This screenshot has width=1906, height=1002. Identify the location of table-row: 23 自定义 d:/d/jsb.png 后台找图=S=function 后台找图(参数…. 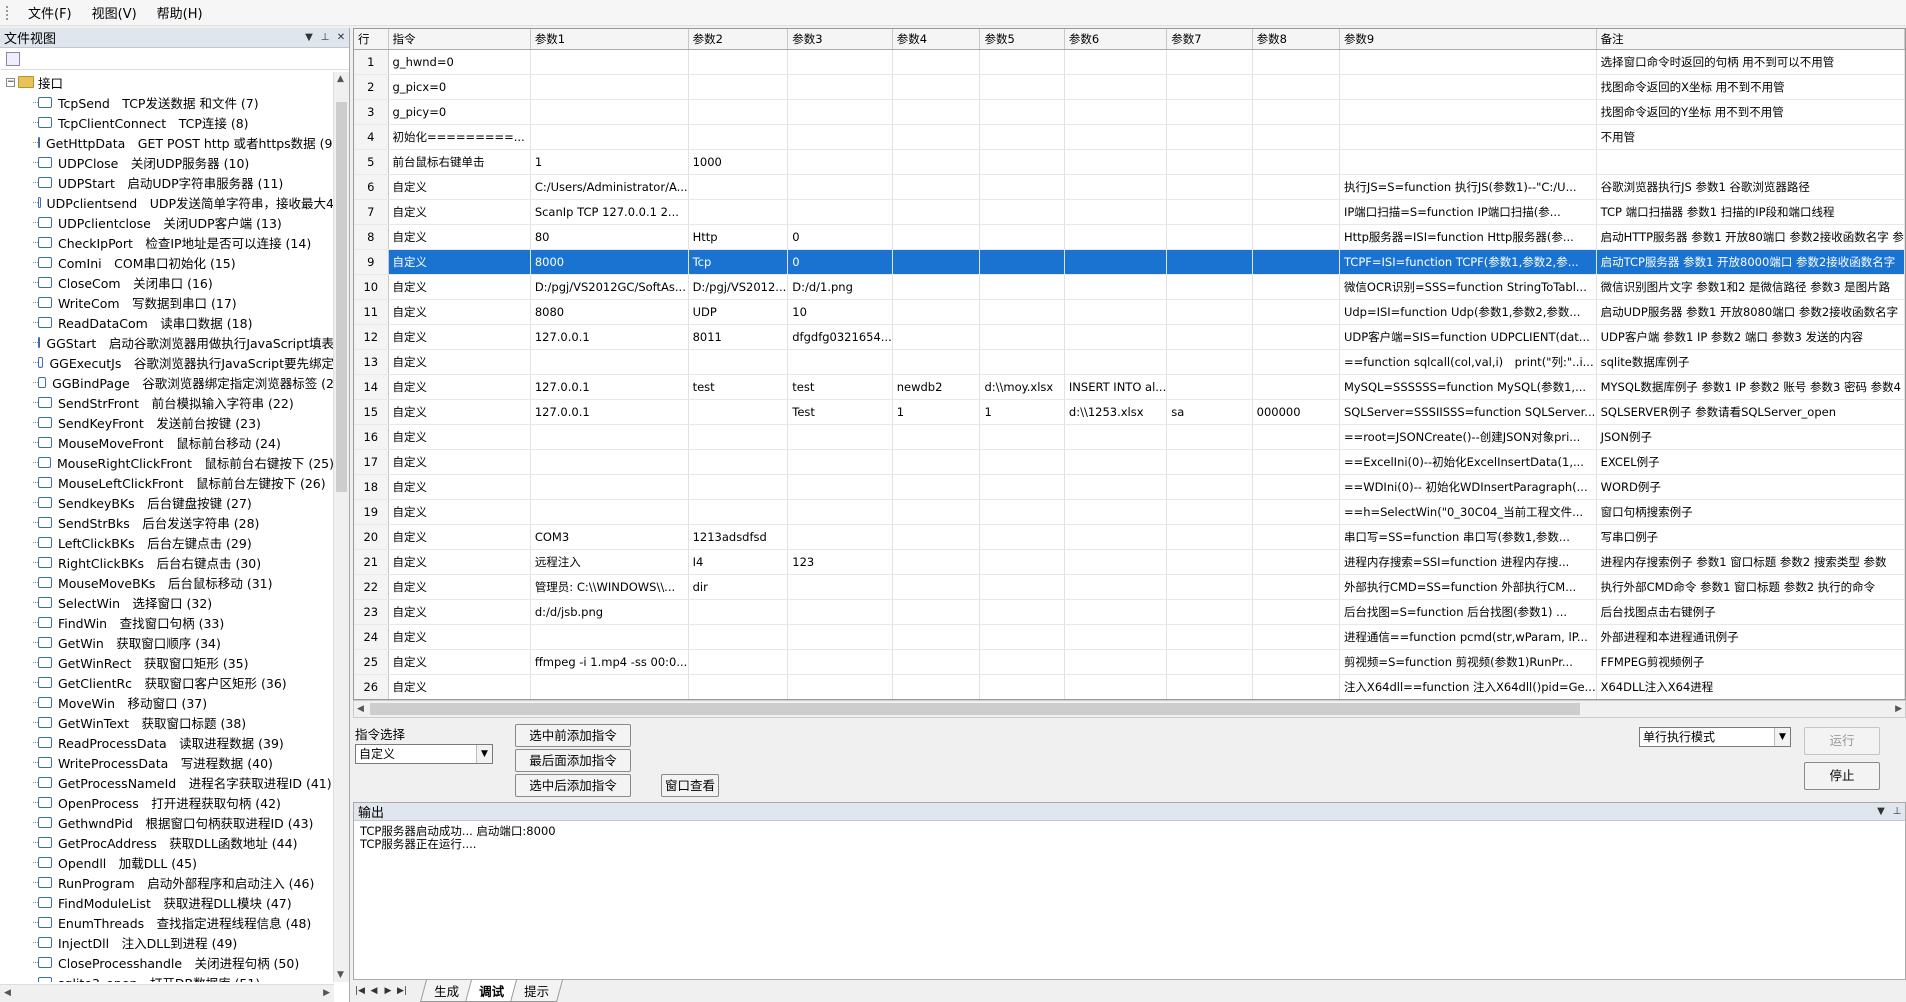
(1129, 612).